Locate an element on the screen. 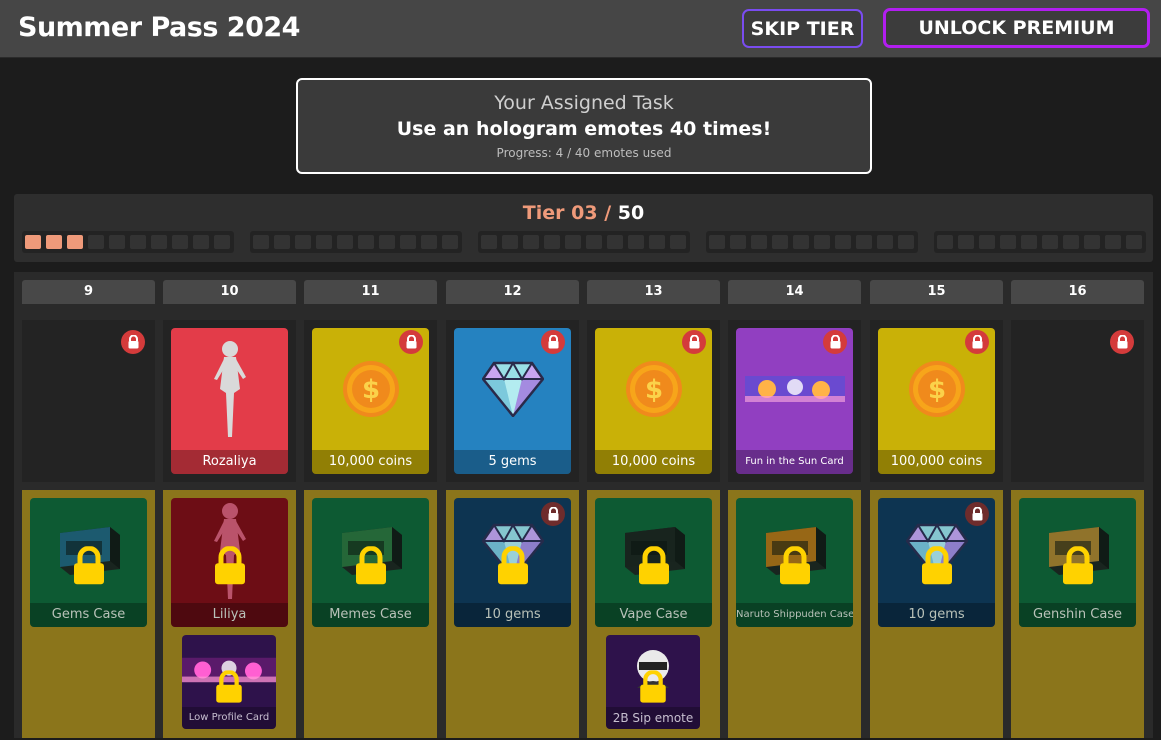  tier-column: 16 Genshin Case is located at coordinates (1077, 509).